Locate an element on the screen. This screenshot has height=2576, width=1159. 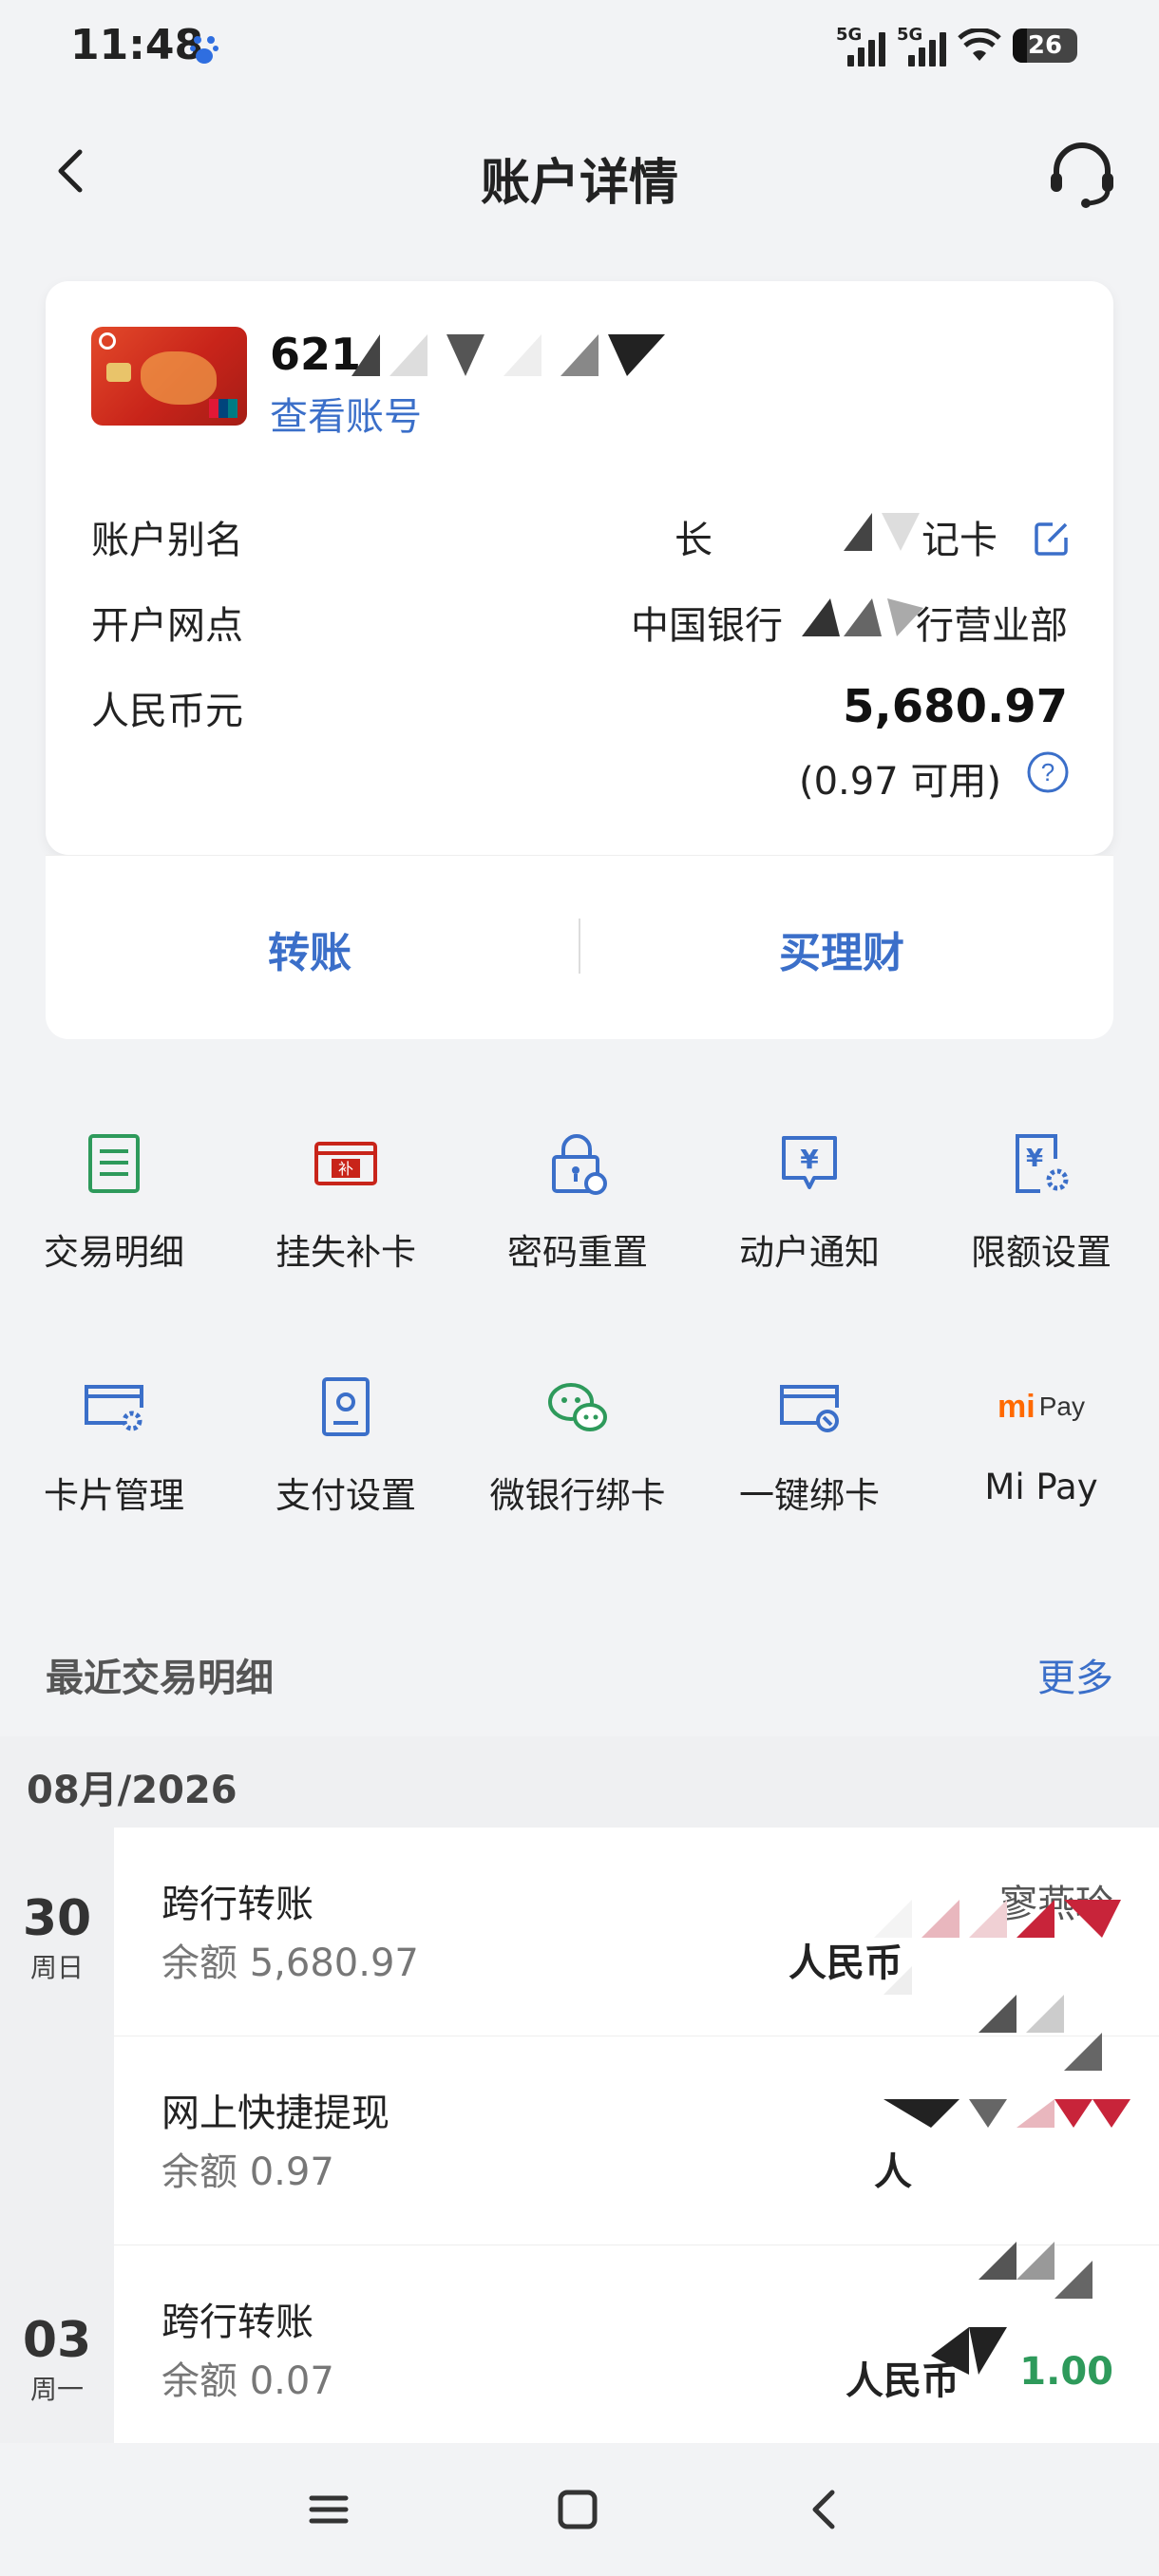
grid-item-account-notice: ¥ 动户通知 is located at coordinates (809, 1215).